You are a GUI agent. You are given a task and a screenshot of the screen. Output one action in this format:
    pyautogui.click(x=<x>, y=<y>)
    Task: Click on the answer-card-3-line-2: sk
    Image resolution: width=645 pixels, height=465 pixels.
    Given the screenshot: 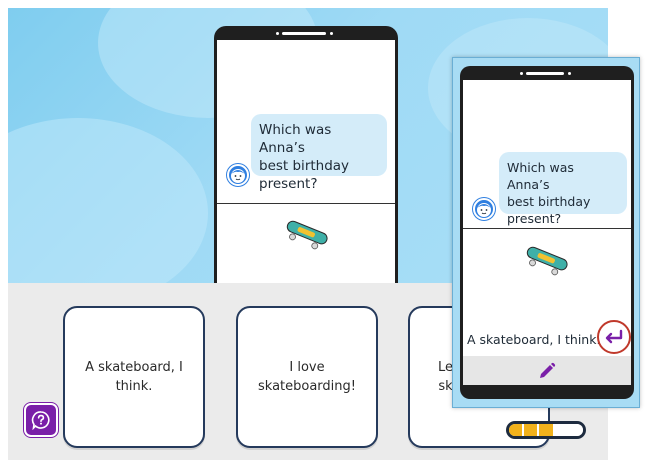 What is the action you would take?
    pyautogui.click(x=445, y=386)
    